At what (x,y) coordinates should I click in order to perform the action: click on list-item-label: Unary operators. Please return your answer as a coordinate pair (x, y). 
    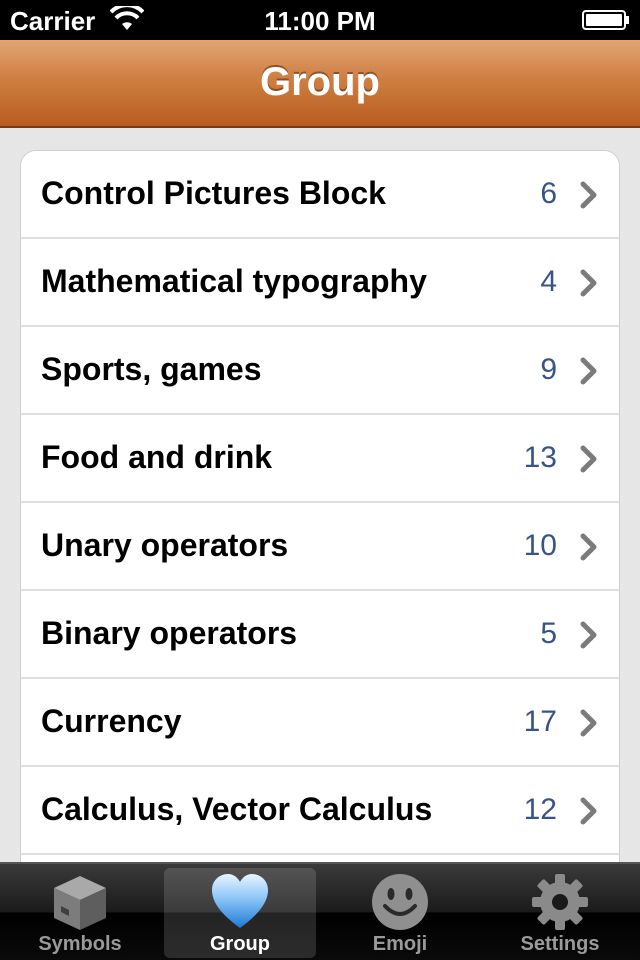
    Looking at the image, I should click on (165, 545).